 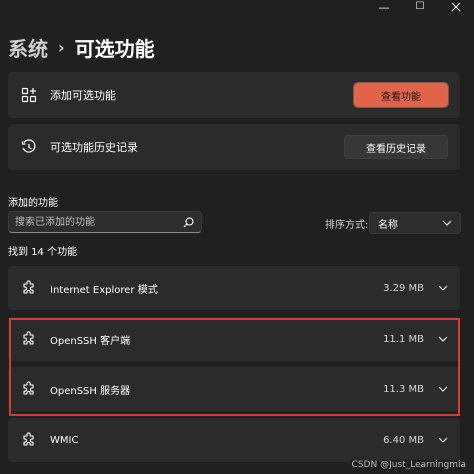 What do you see at coordinates (401, 95) in the screenshot?
I see `view-features-button: 查看功能` at bounding box center [401, 95].